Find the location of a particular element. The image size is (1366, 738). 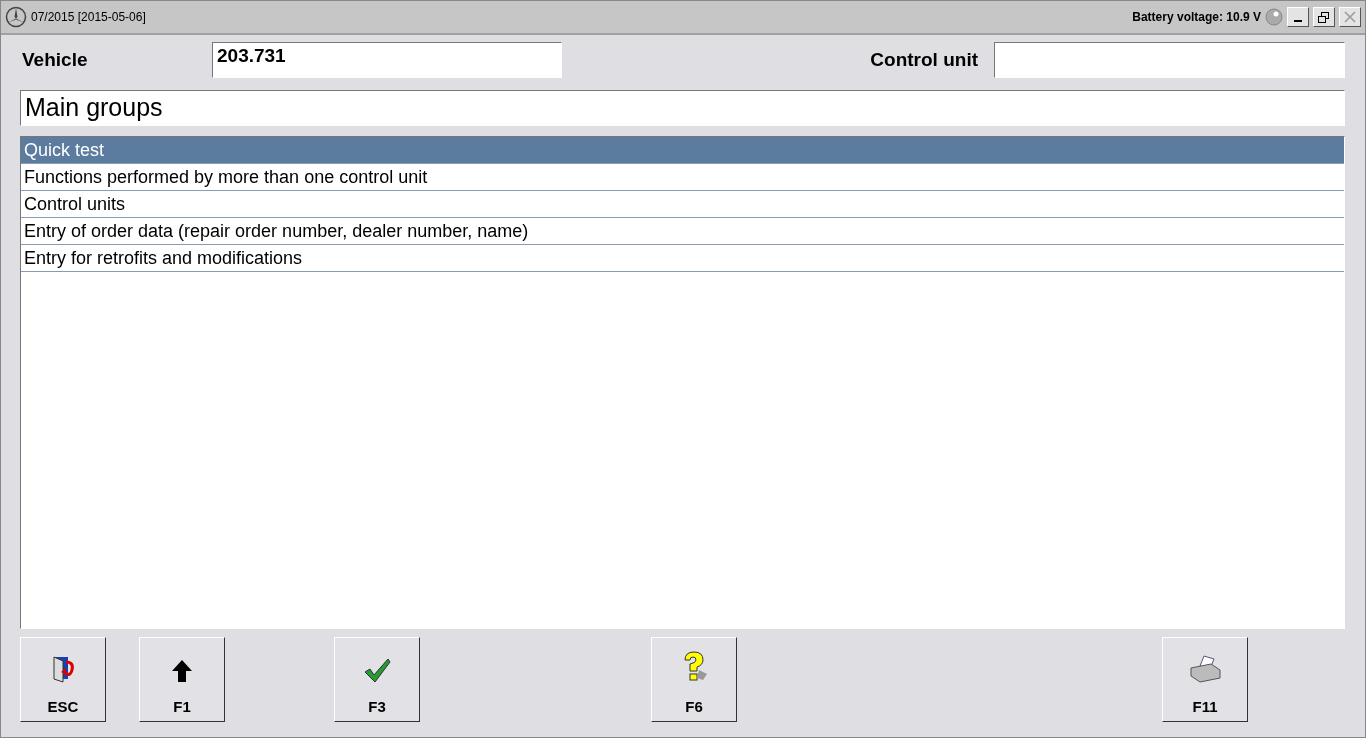

close-button is located at coordinates (1350, 17).